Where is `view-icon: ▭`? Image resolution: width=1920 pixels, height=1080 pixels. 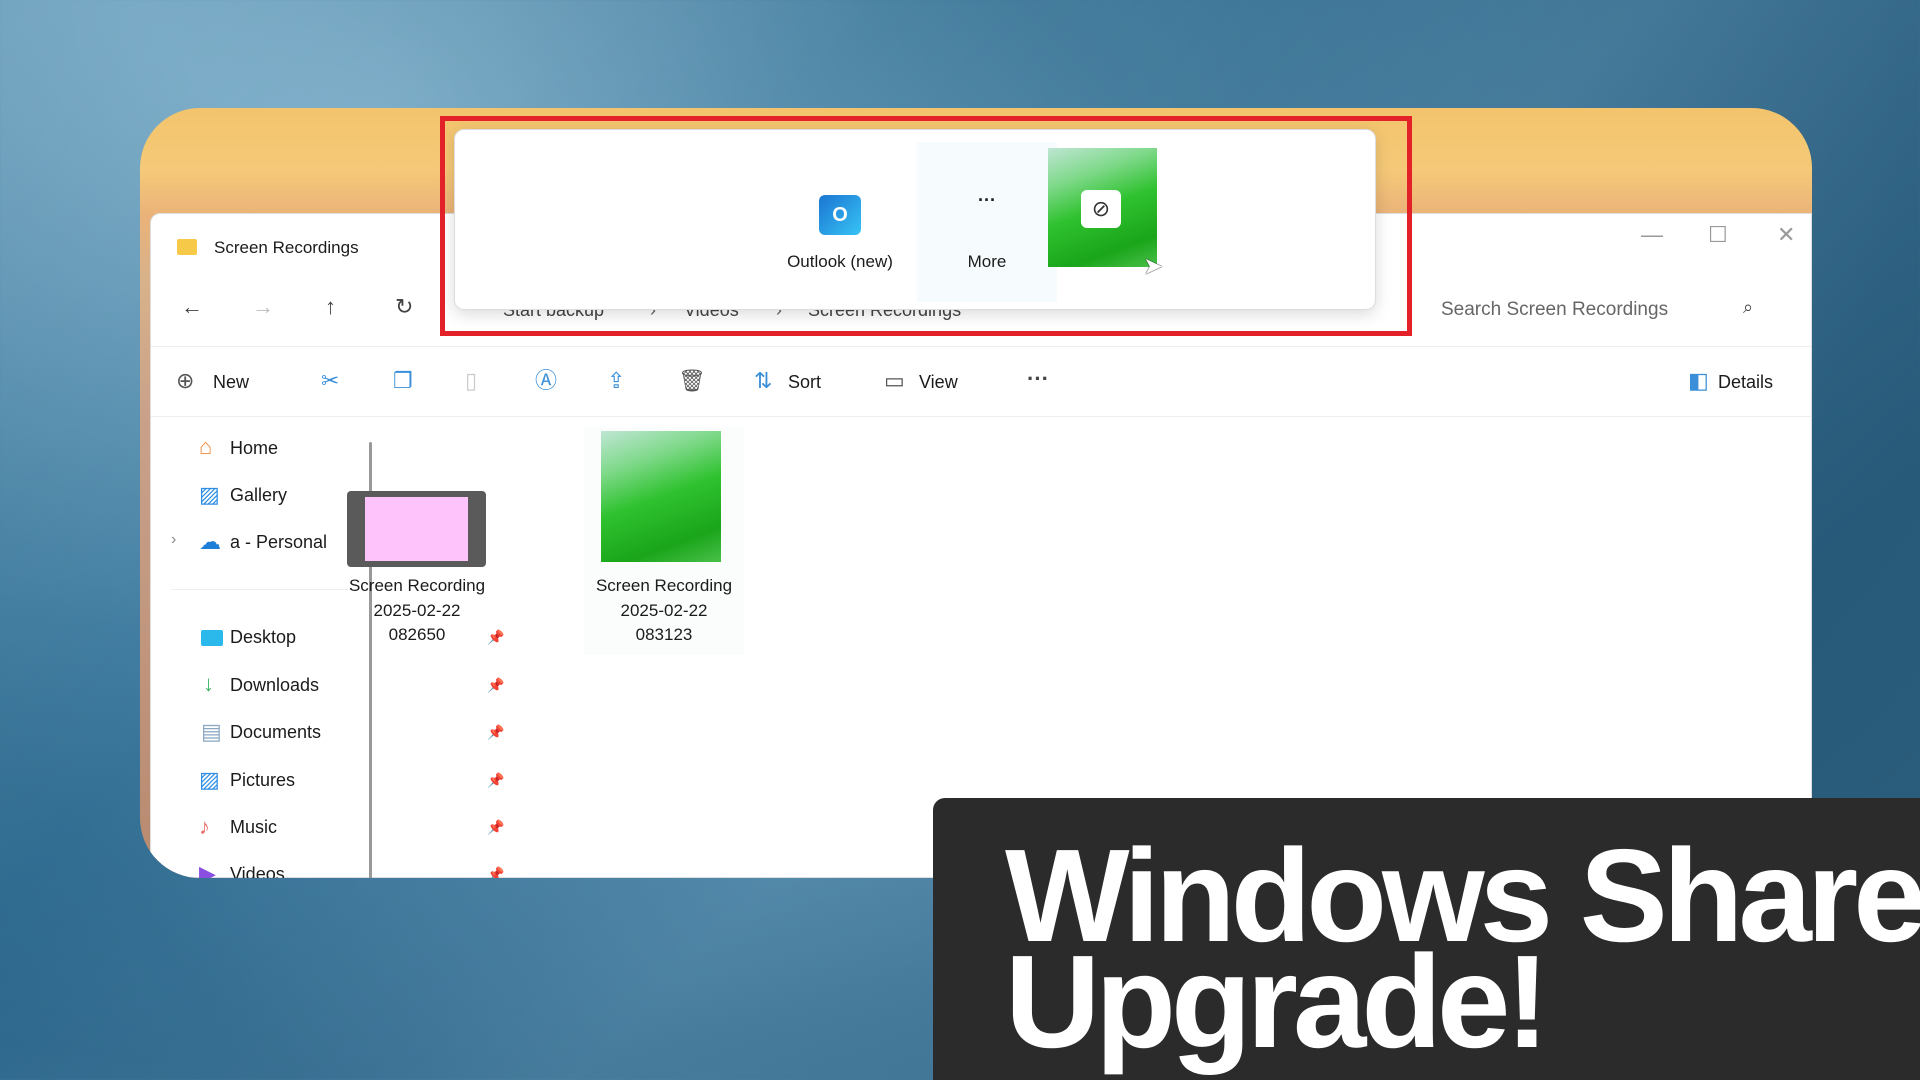 view-icon: ▭ is located at coordinates (894, 381).